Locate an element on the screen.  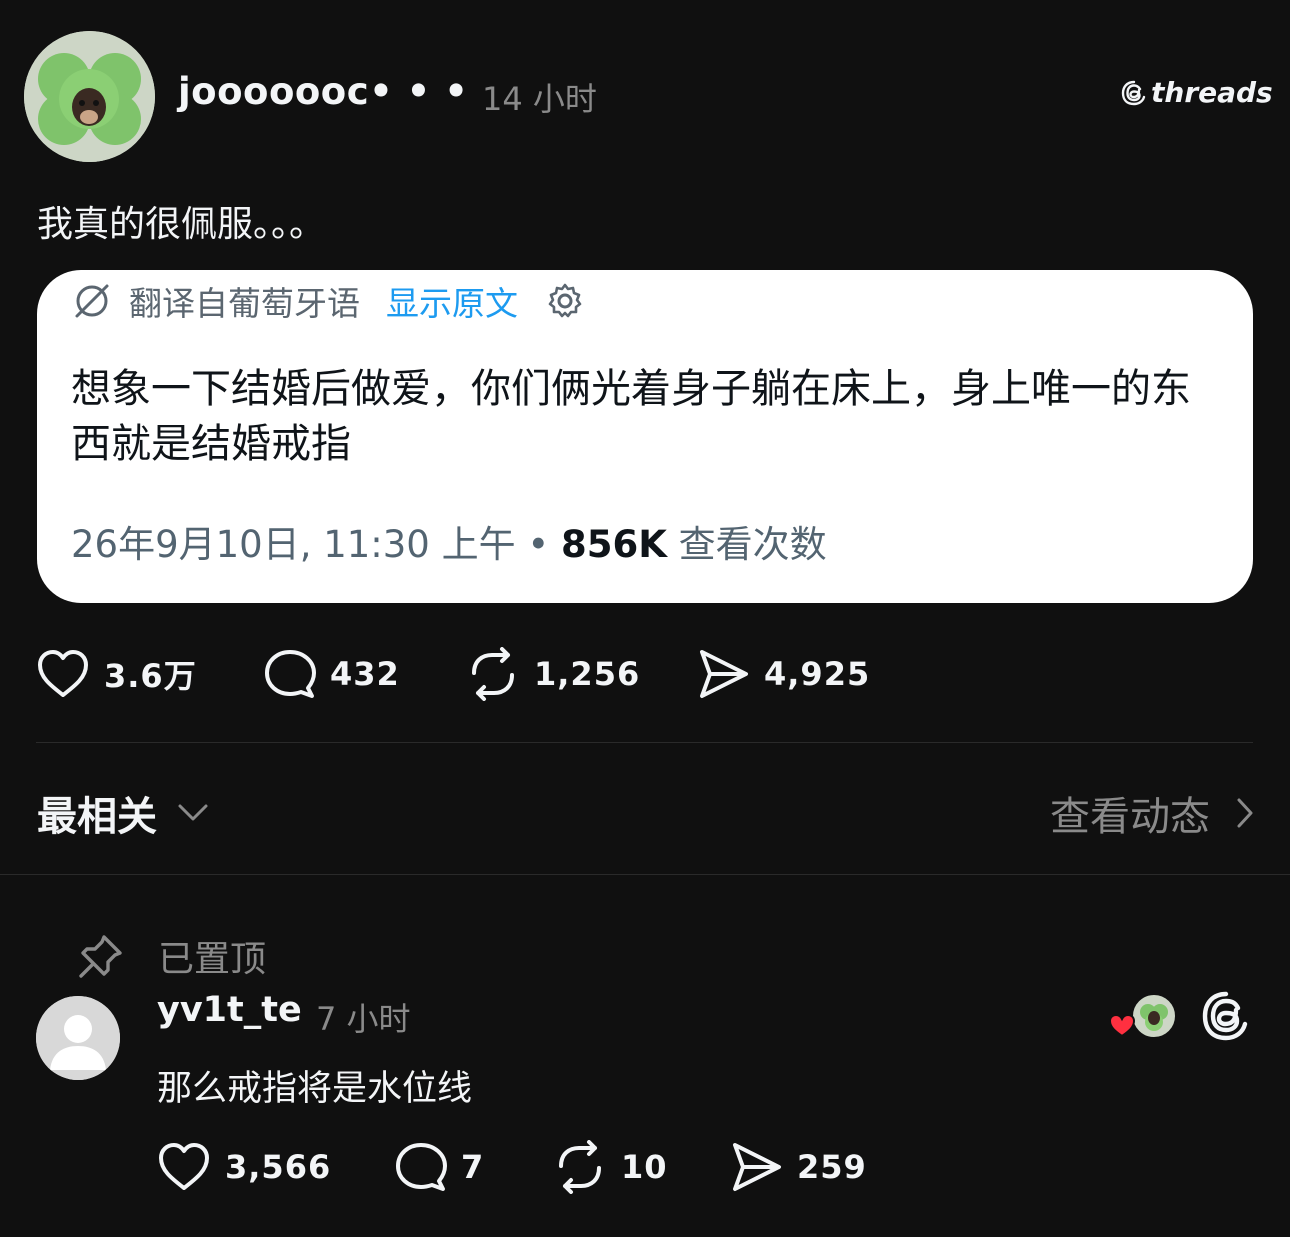
quoted-views-label: 查看次数 is located at coordinates (746, 544).